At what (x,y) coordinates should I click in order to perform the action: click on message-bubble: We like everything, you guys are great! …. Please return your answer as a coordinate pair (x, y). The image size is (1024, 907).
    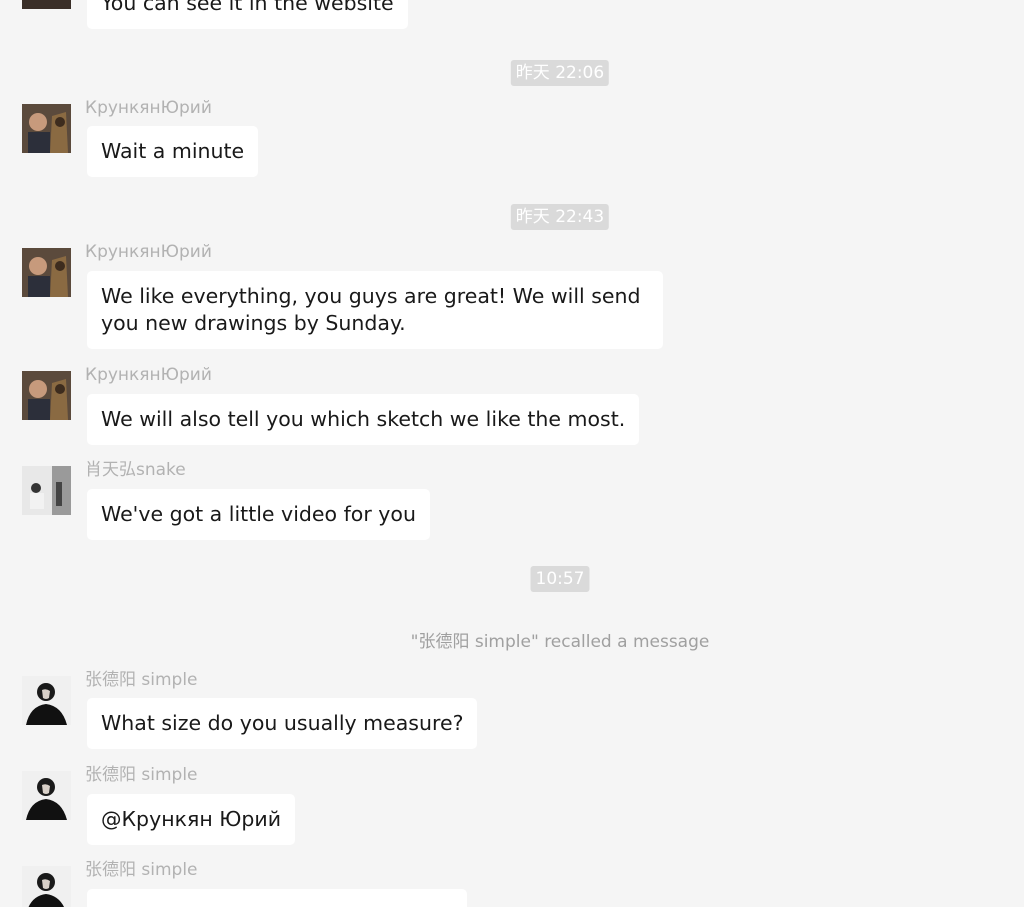
    Looking at the image, I should click on (375, 310).